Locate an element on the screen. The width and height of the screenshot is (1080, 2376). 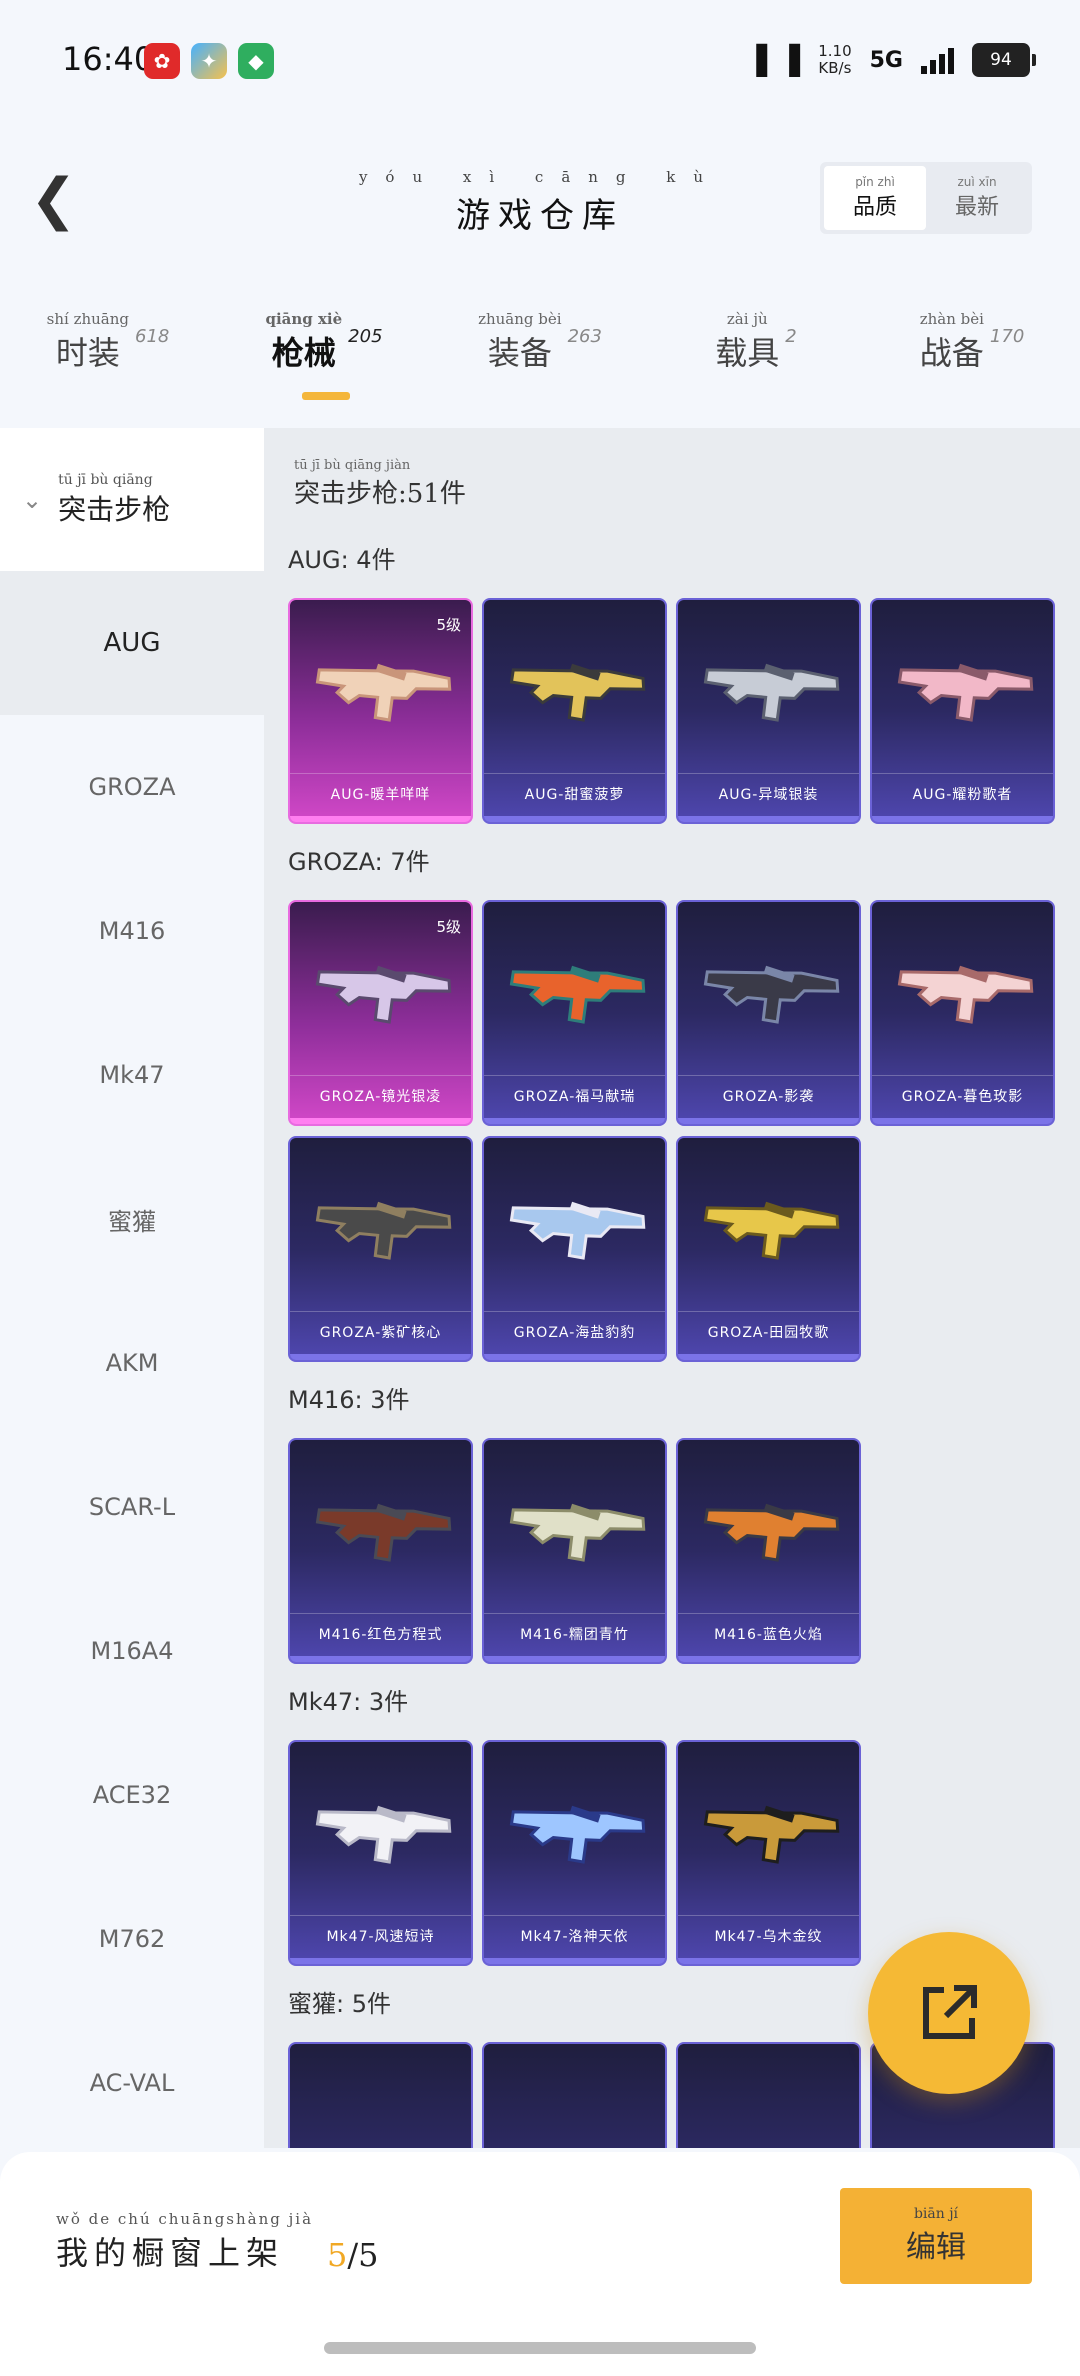
weapon-name: GROZA-田园牧歌 is located at coordinates (768, 1333).